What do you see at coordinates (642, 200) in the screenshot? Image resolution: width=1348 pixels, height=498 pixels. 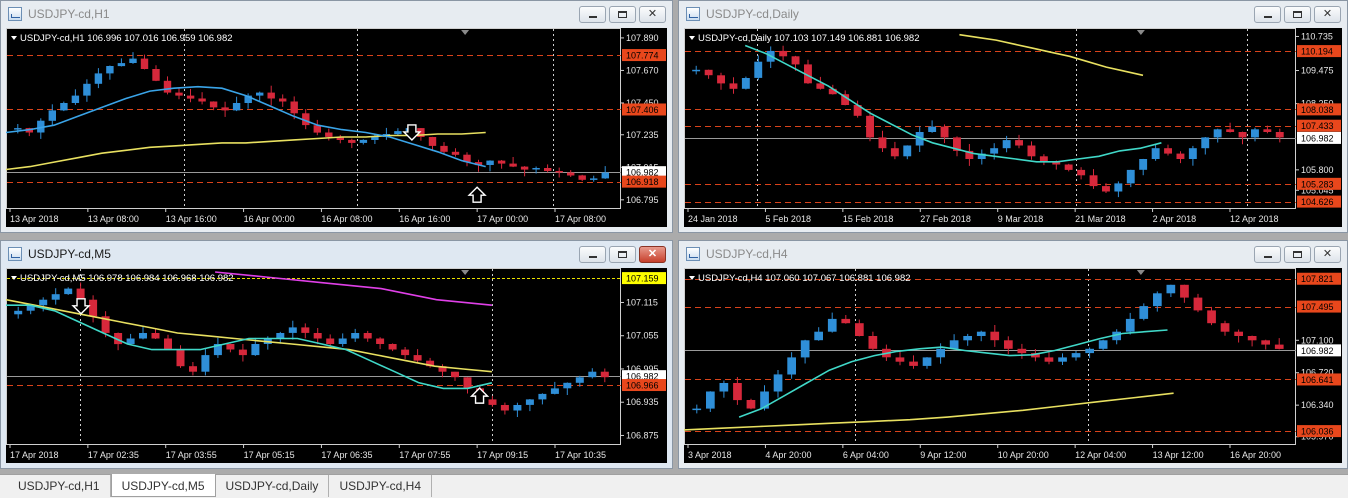 I see `price-axis-label: 106.795` at bounding box center [642, 200].